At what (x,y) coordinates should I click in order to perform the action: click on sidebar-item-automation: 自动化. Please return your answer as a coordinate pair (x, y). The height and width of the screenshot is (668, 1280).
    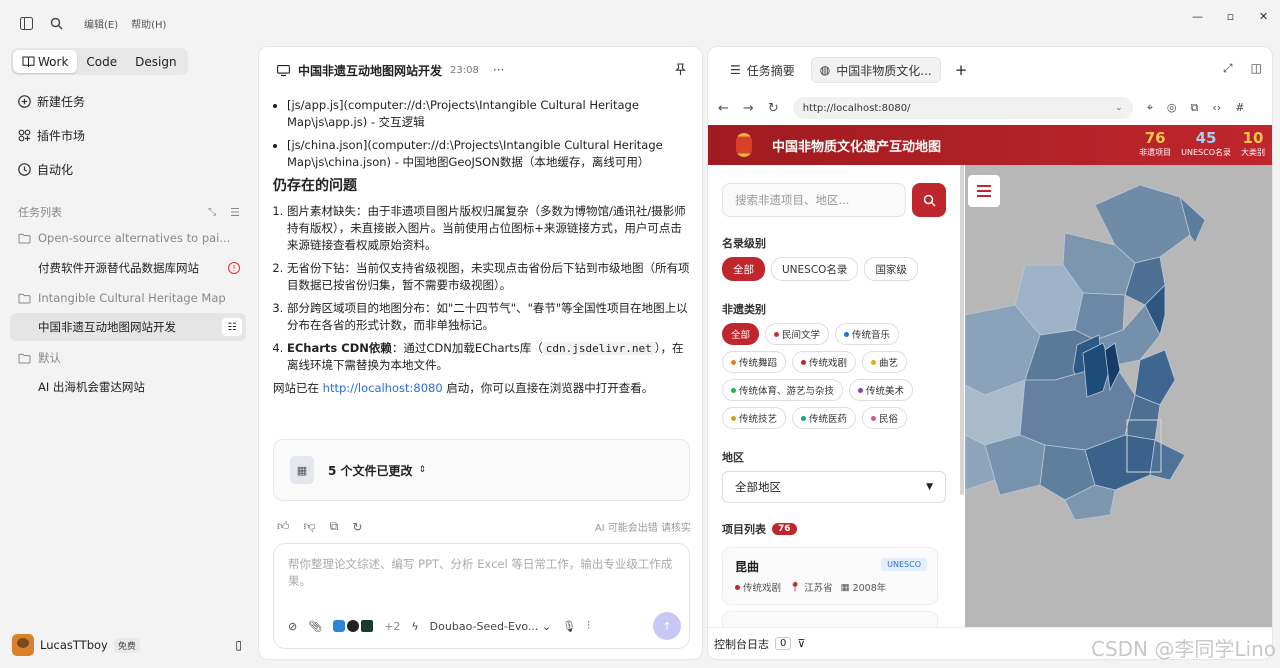
    Looking at the image, I should click on (45, 169).